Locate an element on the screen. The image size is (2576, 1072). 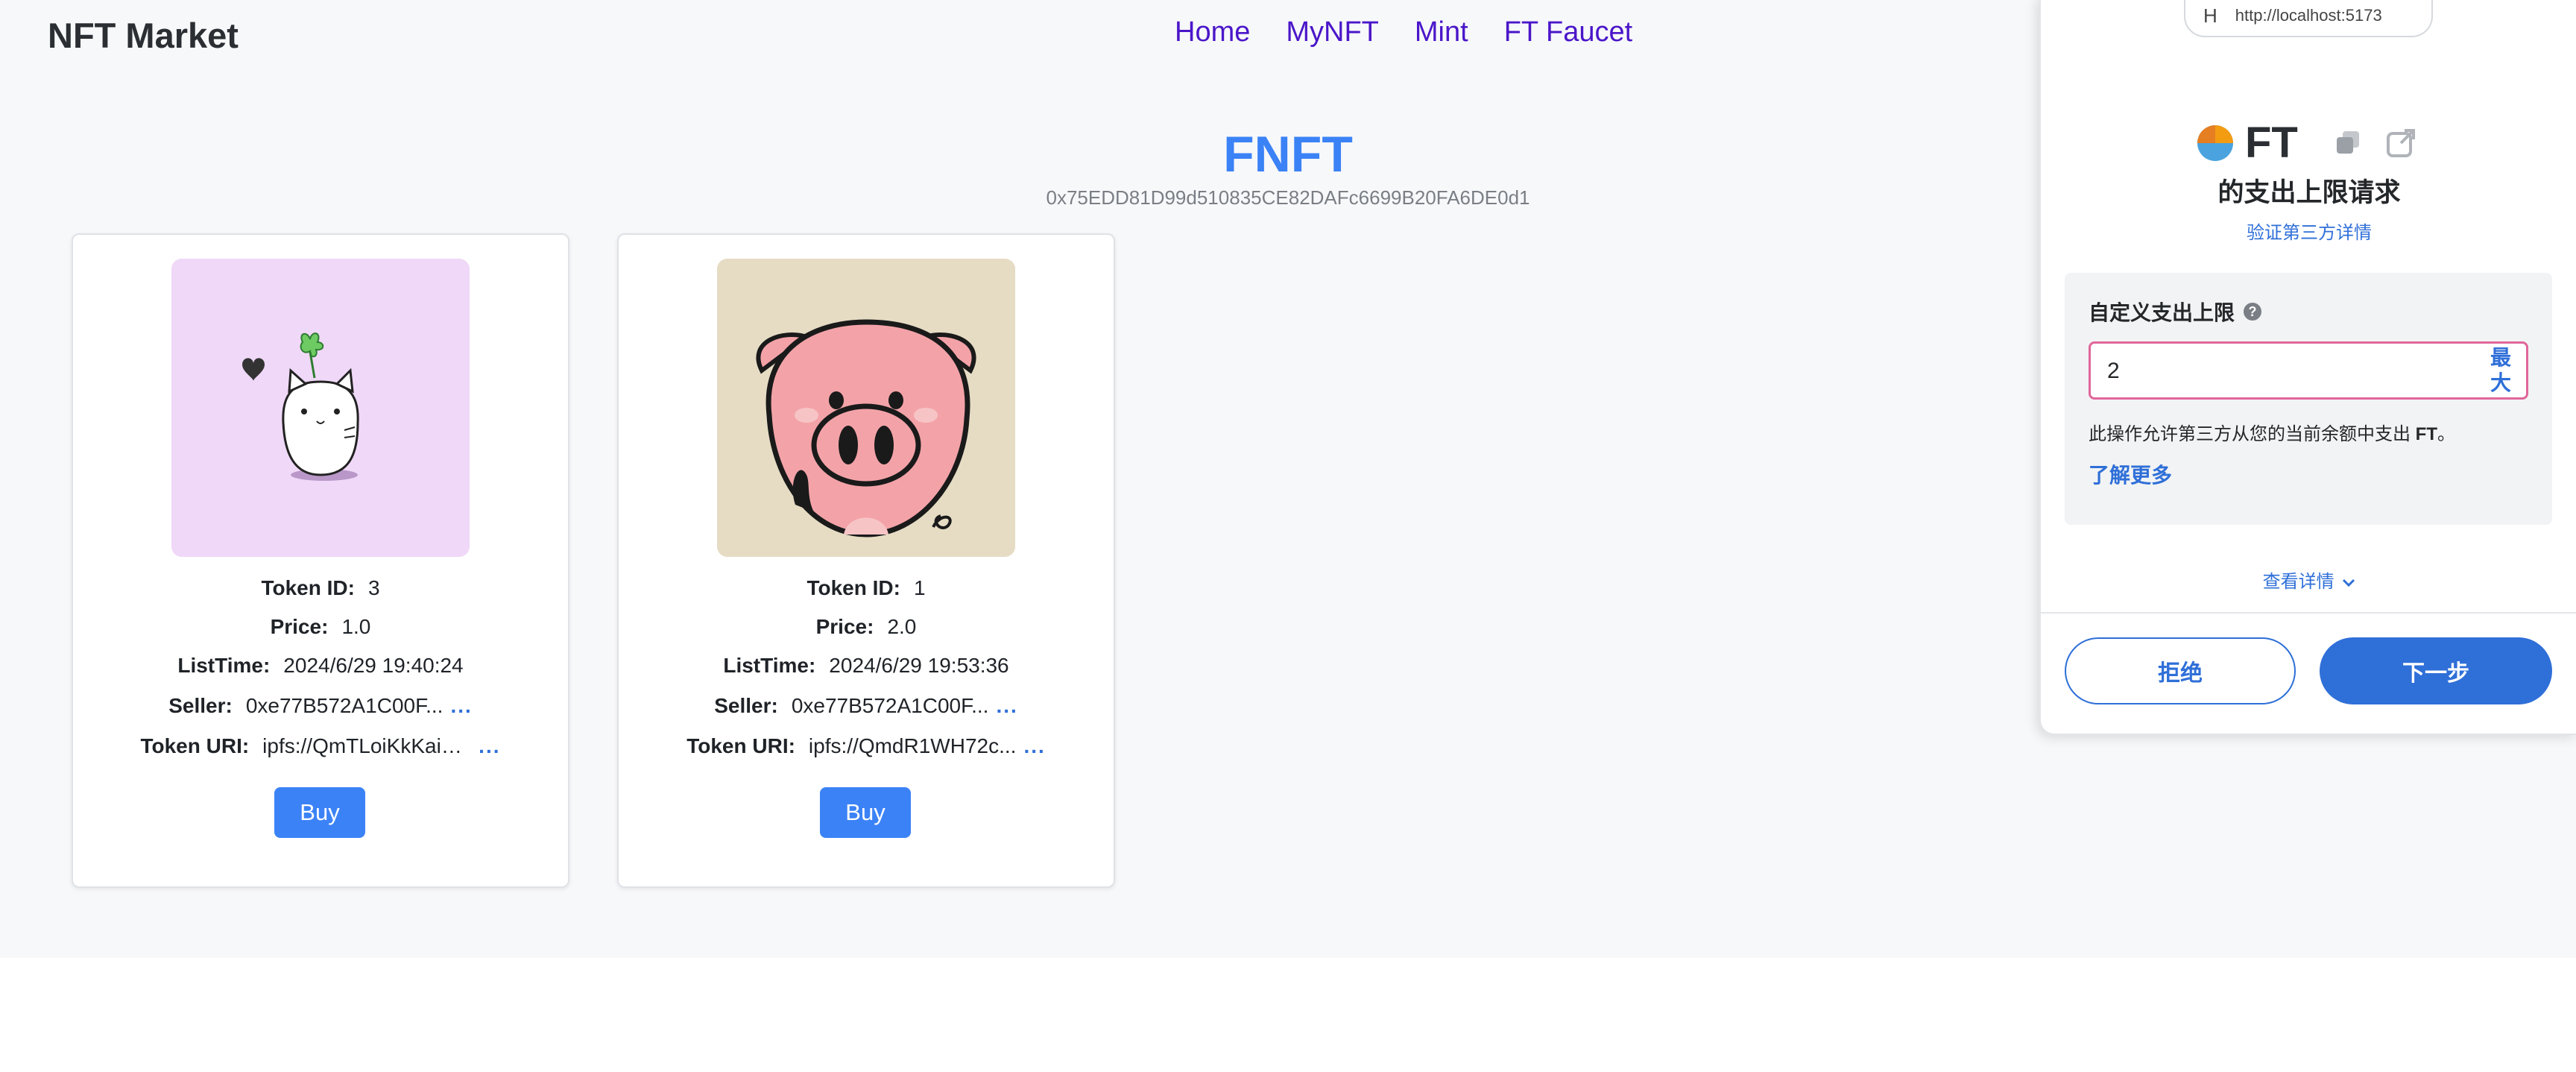
token-symbol: FT is located at coordinates (2271, 143).